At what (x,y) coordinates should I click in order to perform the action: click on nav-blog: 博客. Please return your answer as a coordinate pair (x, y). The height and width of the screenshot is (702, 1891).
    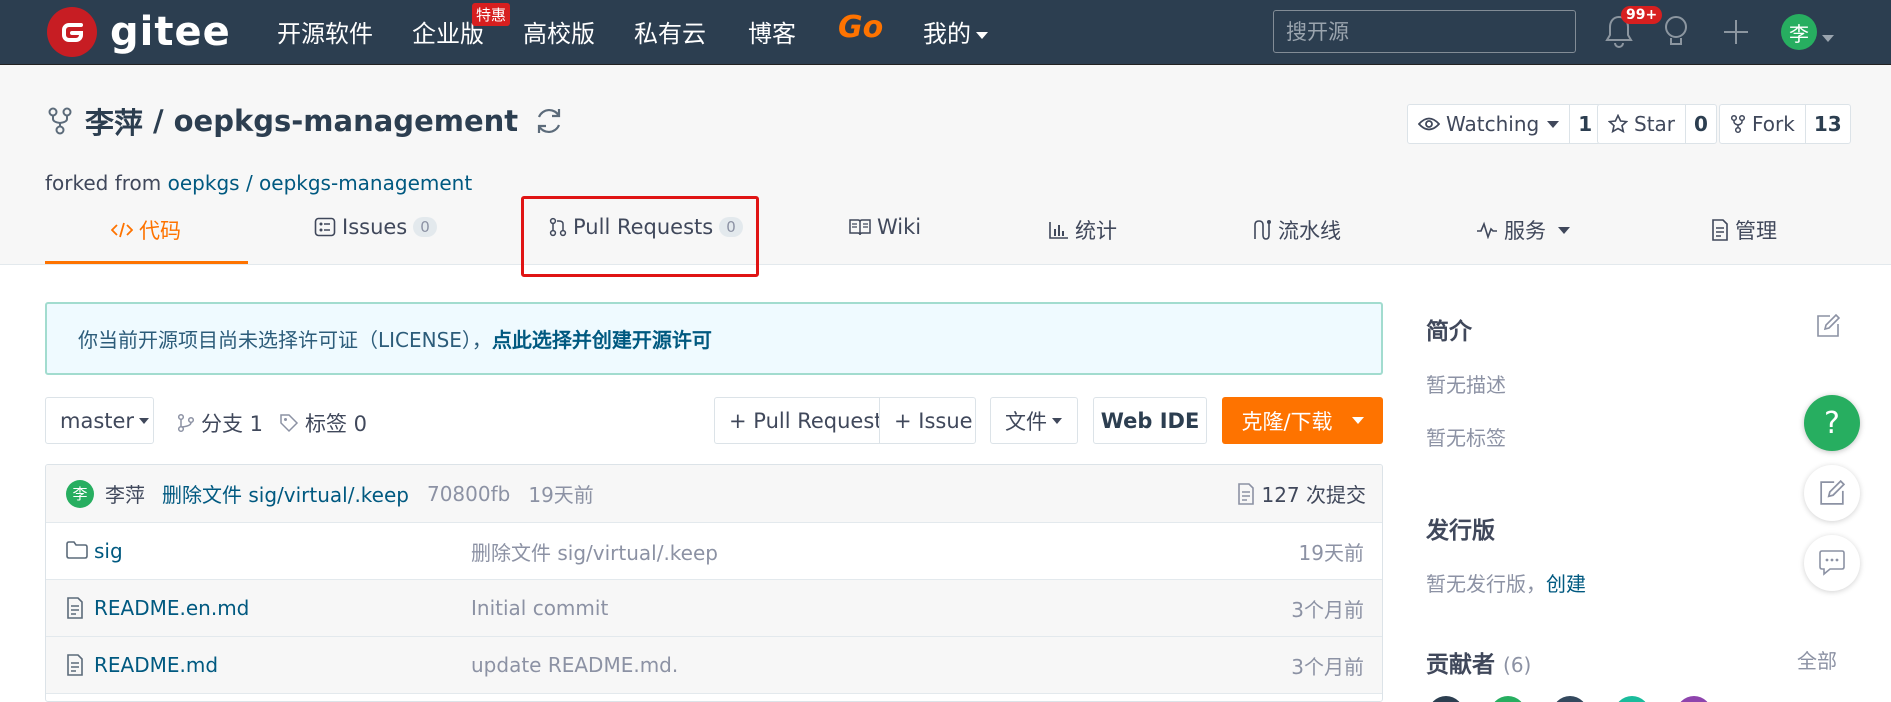
    Looking at the image, I should click on (772, 31).